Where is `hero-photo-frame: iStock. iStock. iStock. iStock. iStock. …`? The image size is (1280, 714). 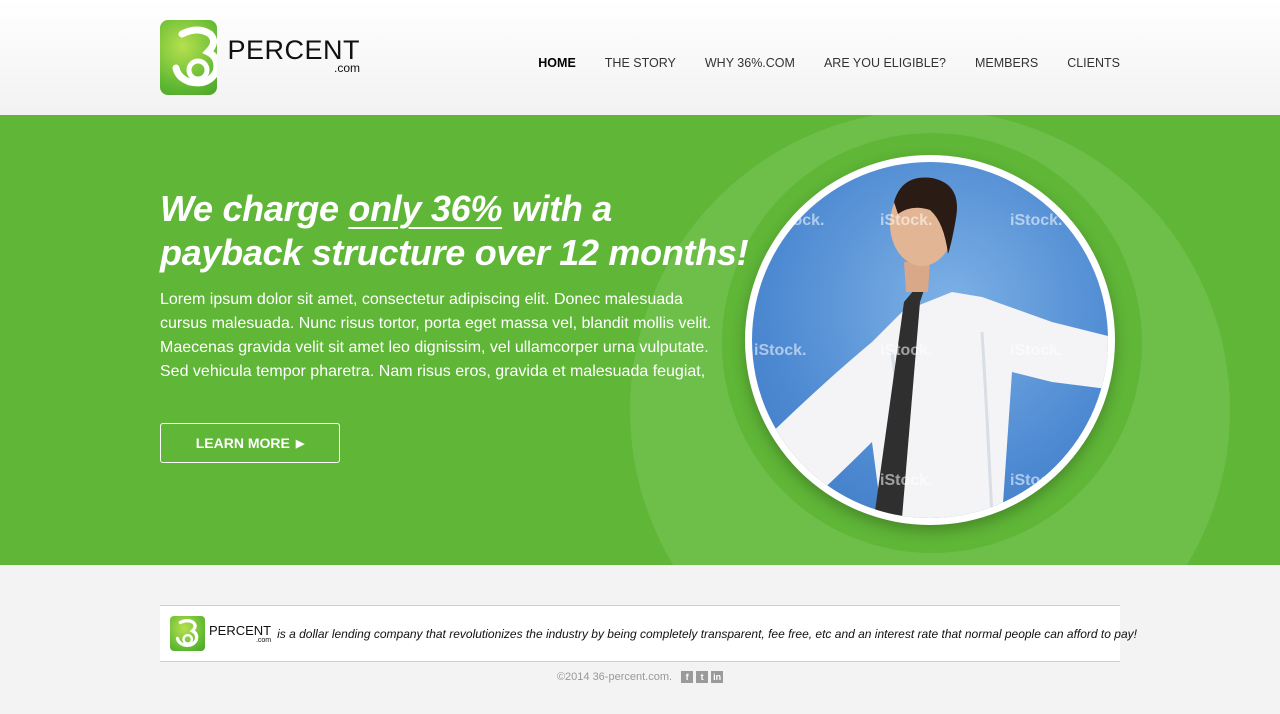
hero-photo-frame: iStock. iStock. iStock. iStock. iStock. … is located at coordinates (930, 340).